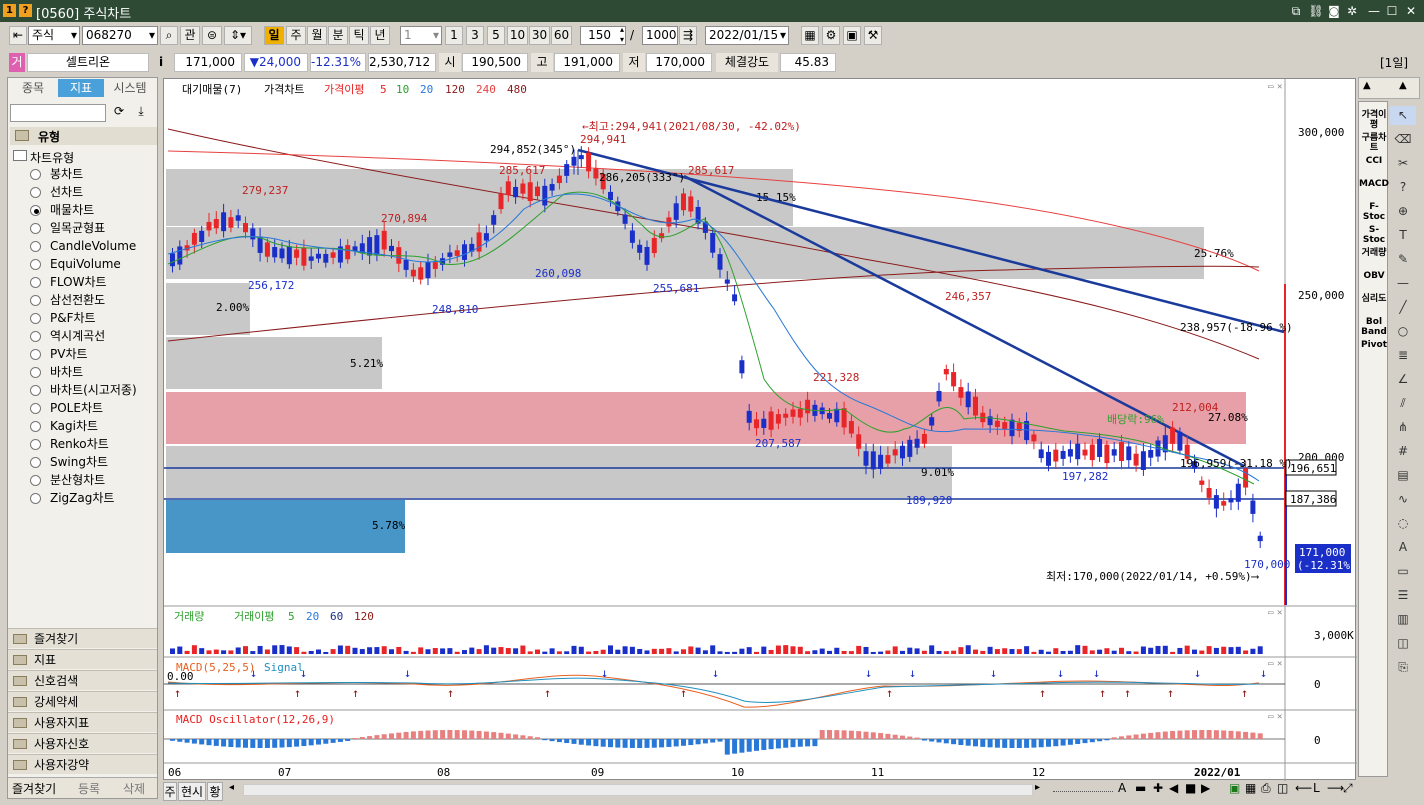 This screenshot has width=1424, height=805. Describe the element at coordinates (1316, 788) in the screenshot. I see `line-tool-icon: L` at that location.